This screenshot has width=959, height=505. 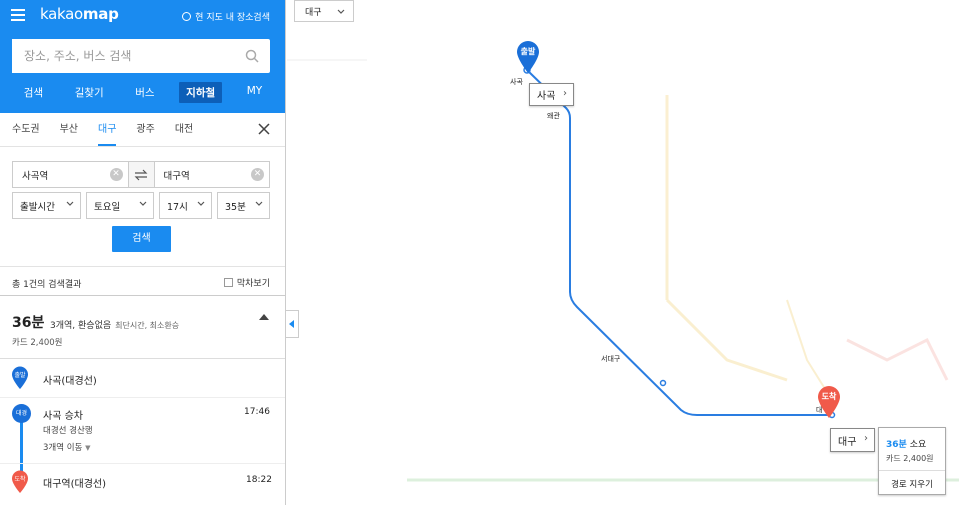 What do you see at coordinates (546, 96) in the screenshot?
I see `start-callout-label: 사곡` at bounding box center [546, 96].